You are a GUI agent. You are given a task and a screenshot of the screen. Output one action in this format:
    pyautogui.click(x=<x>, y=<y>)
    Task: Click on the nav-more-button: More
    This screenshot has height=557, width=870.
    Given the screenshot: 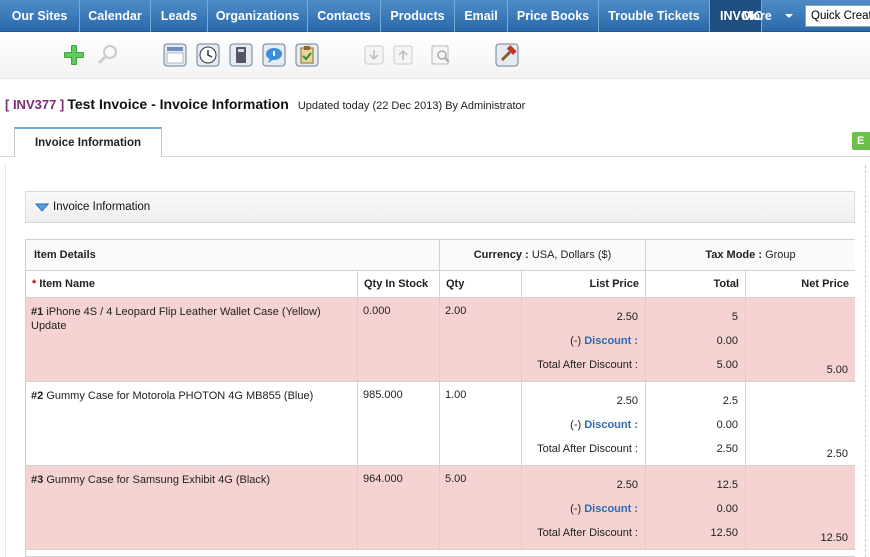 What is the action you would take?
    pyautogui.click(x=762, y=16)
    